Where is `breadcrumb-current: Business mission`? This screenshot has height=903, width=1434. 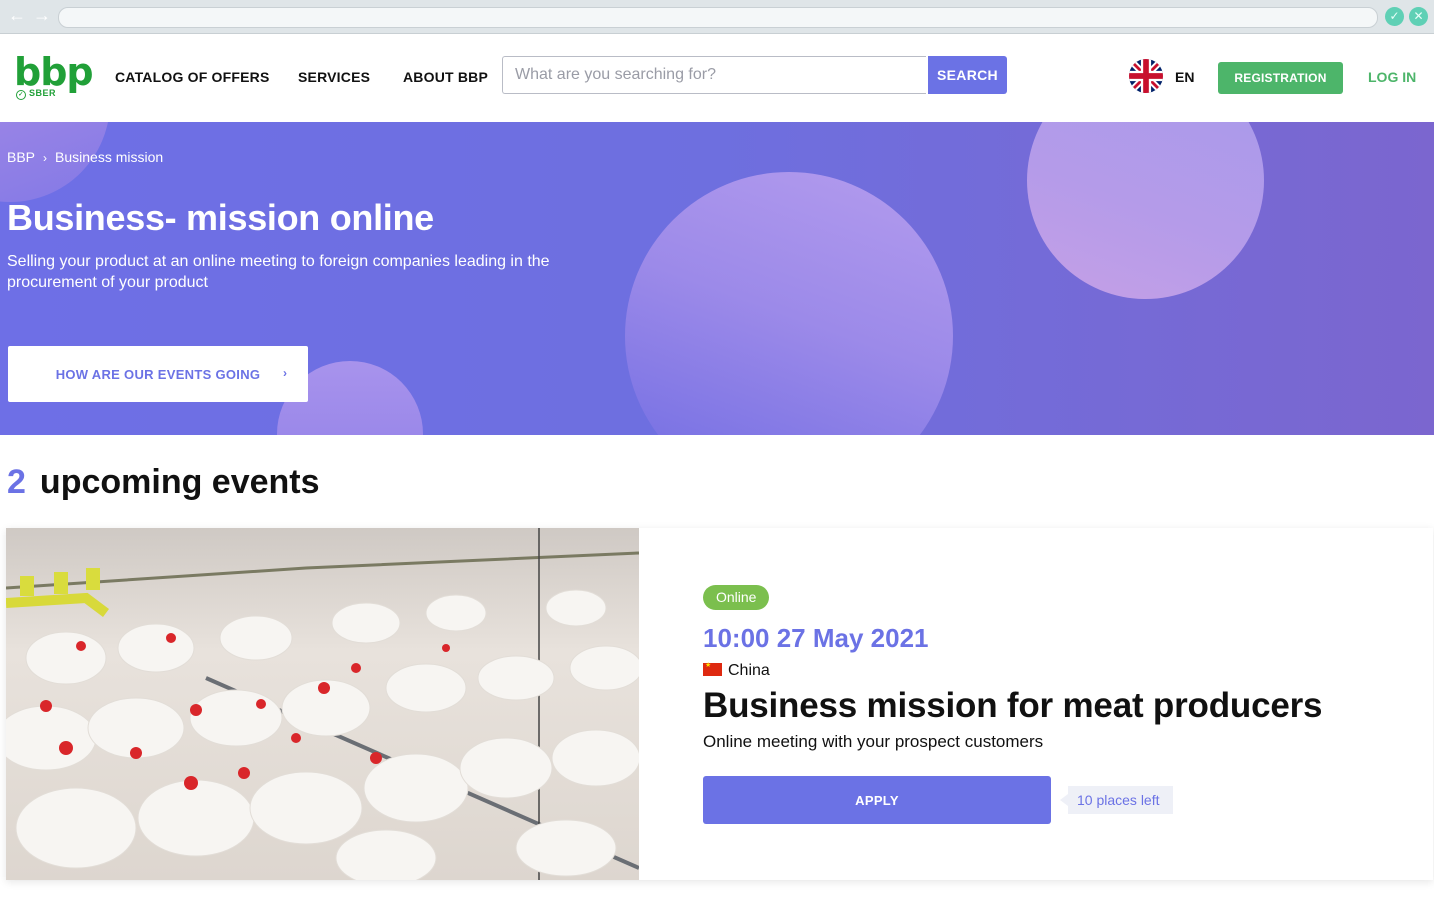 breadcrumb-current: Business mission is located at coordinates (109, 157).